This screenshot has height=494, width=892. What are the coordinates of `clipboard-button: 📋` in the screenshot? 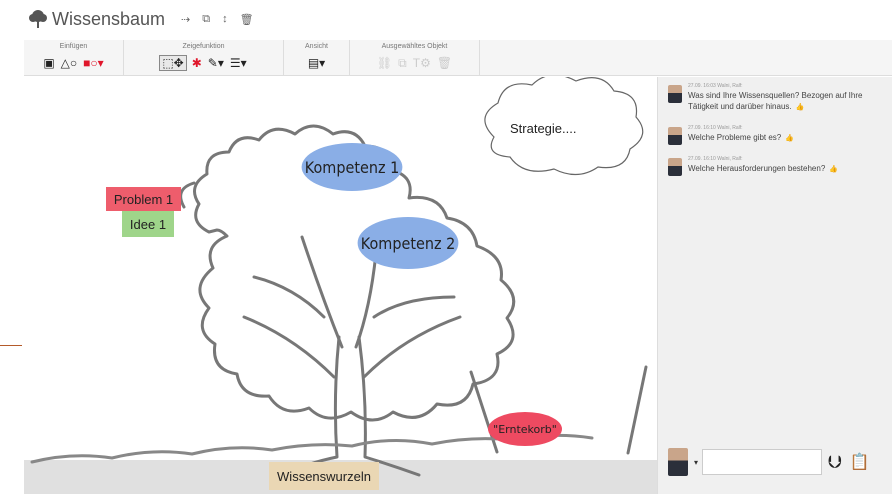 It's located at (860, 462).